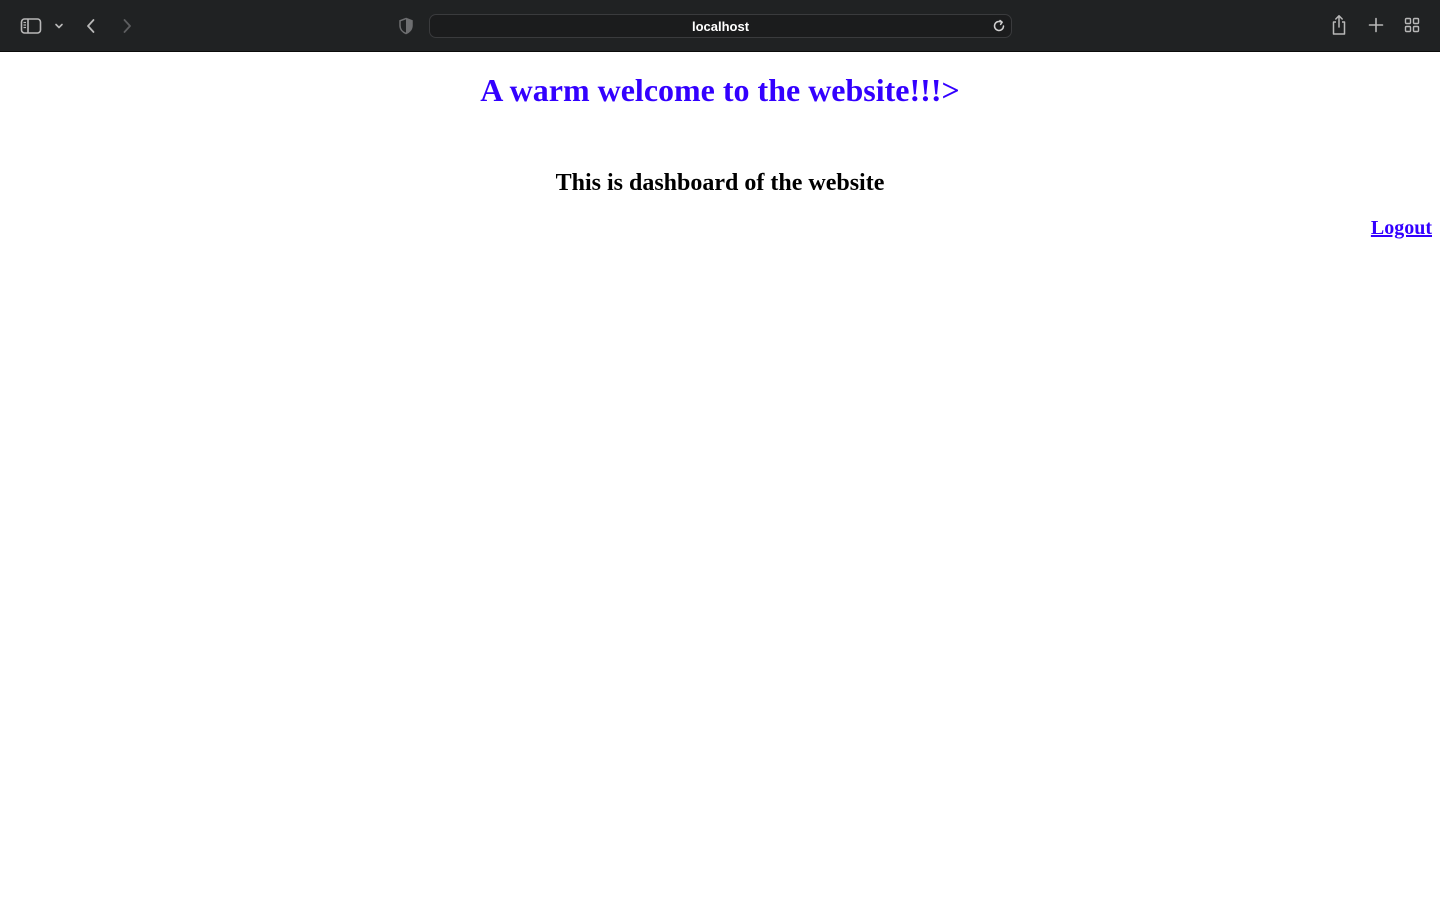 The height and width of the screenshot is (900, 1440). I want to click on address-bar: localhost, so click(720, 26).